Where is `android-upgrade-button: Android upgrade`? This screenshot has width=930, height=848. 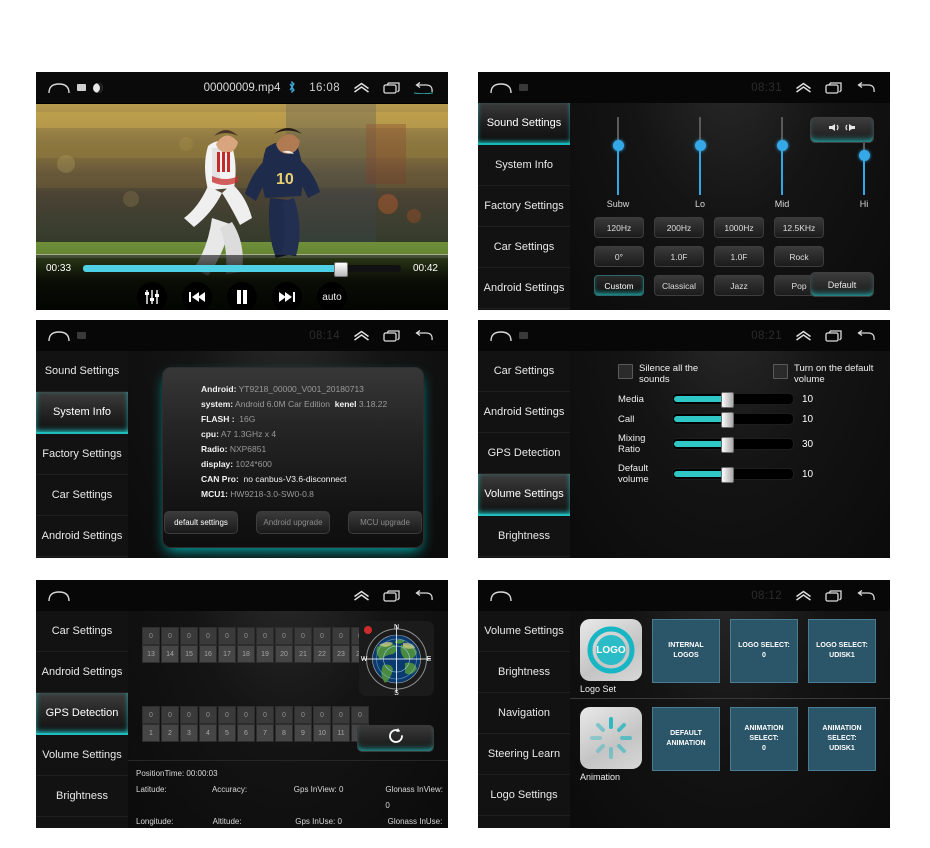 android-upgrade-button: Android upgrade is located at coordinates (293, 522).